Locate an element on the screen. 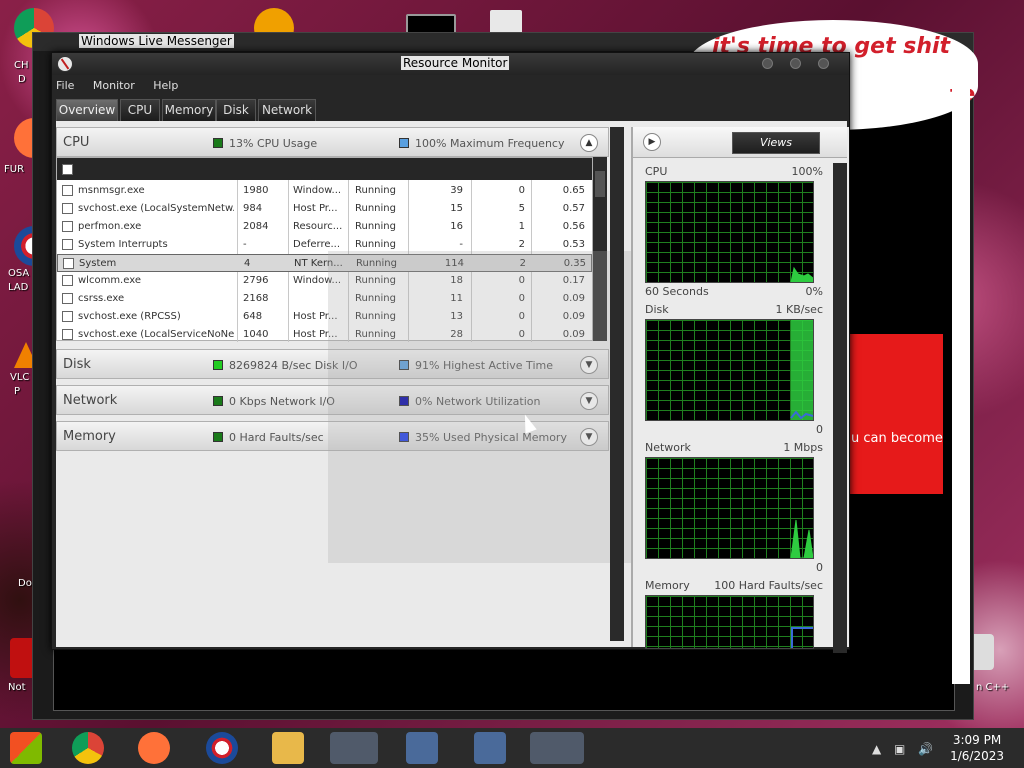 The width and height of the screenshot is (1024, 768). cpu-graph-foot-right: 0% is located at coordinates (814, 291).